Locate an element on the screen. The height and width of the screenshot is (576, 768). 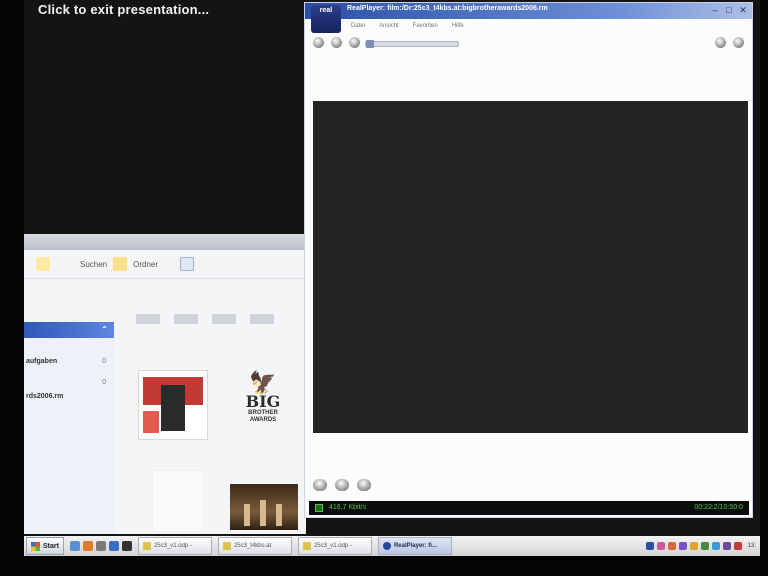
big-logo-lettering: BIG is located at coordinates (263, 401).